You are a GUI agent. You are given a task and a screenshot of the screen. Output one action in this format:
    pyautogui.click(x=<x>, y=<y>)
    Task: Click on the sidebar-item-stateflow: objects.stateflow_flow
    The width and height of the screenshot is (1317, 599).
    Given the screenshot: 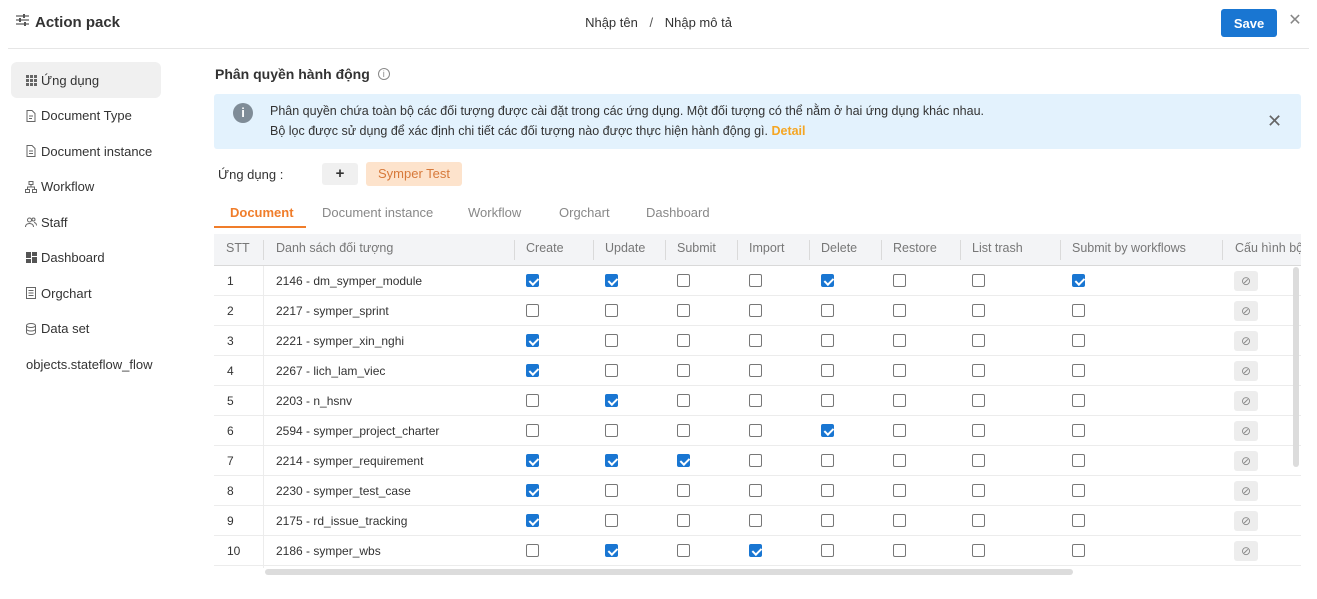 What is the action you would take?
    pyautogui.click(x=86, y=365)
    